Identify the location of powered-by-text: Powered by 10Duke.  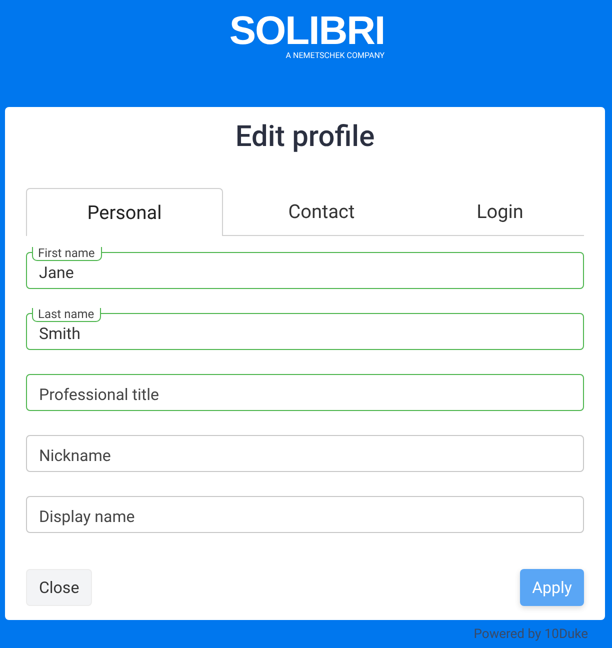
(531, 634).